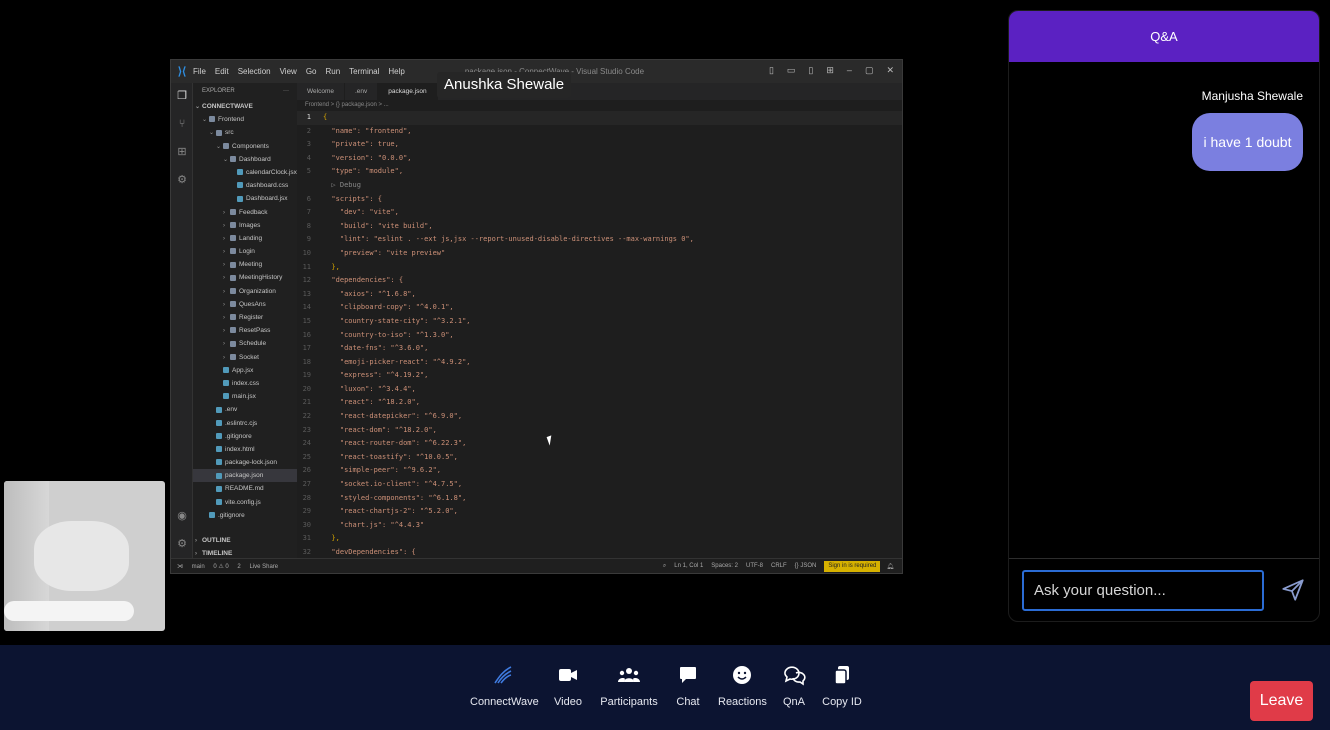  I want to click on tree-item: › Socket, so click(245, 357).